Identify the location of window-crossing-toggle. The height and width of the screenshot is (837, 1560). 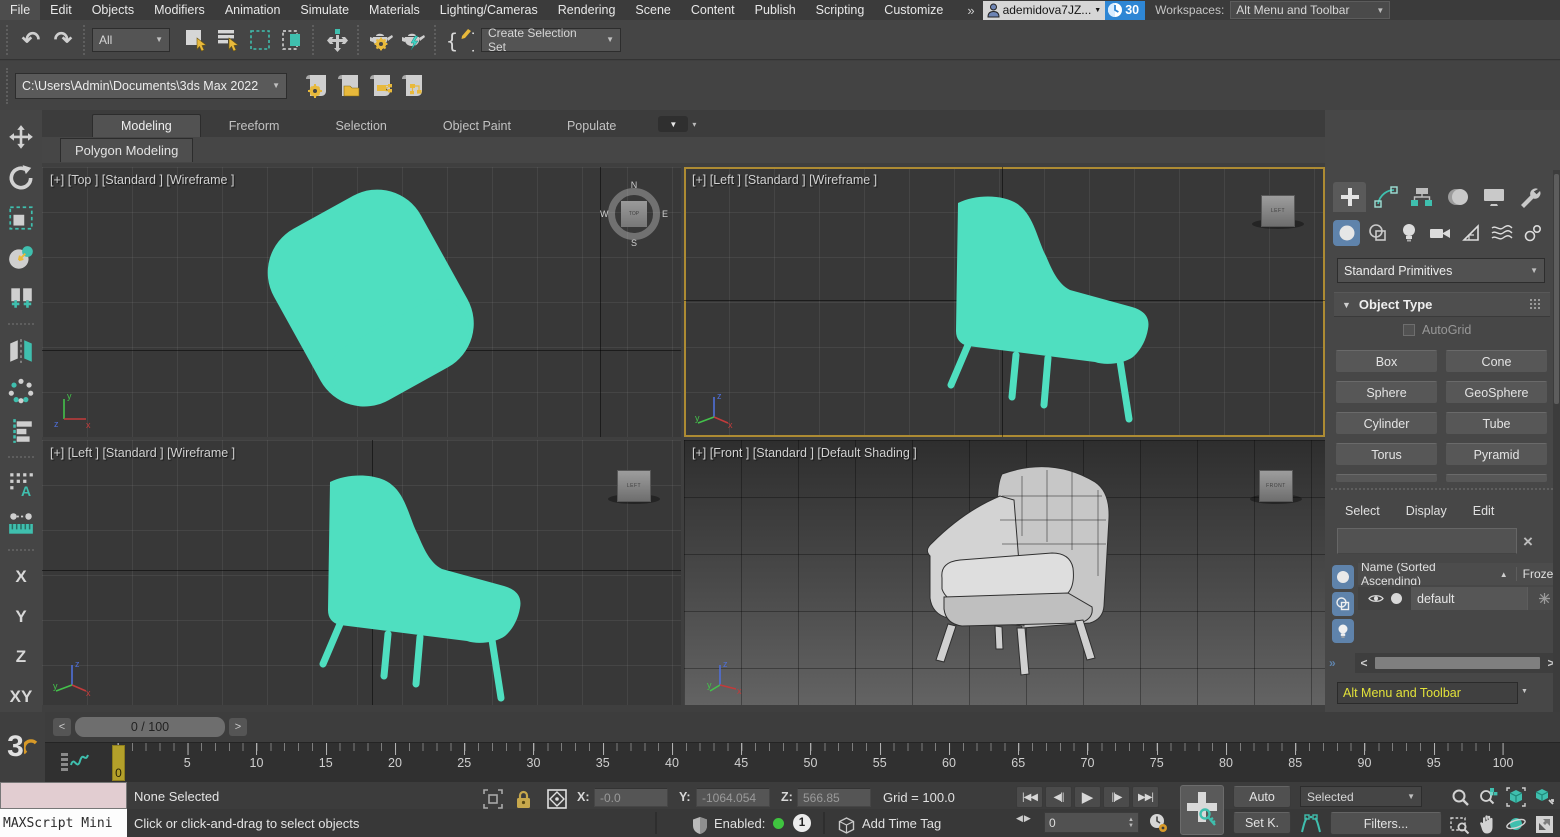
(292, 40).